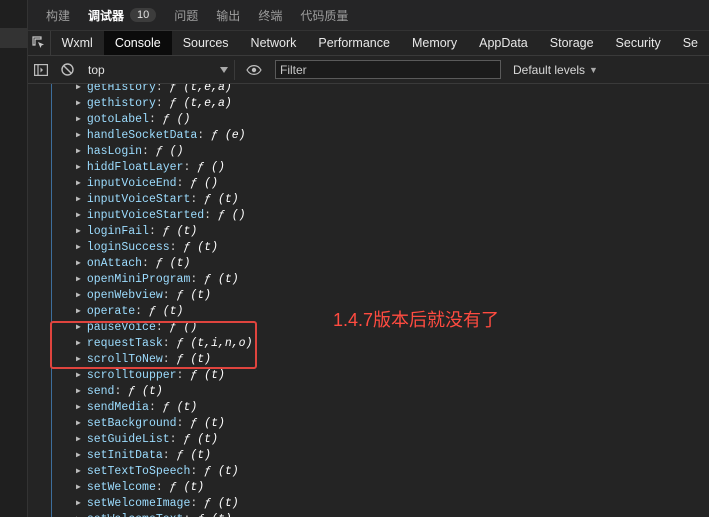 This screenshot has width=709, height=517. Describe the element at coordinates (555, 70) in the screenshot. I see `log-levels-dropdown: Default levels ▼` at that location.